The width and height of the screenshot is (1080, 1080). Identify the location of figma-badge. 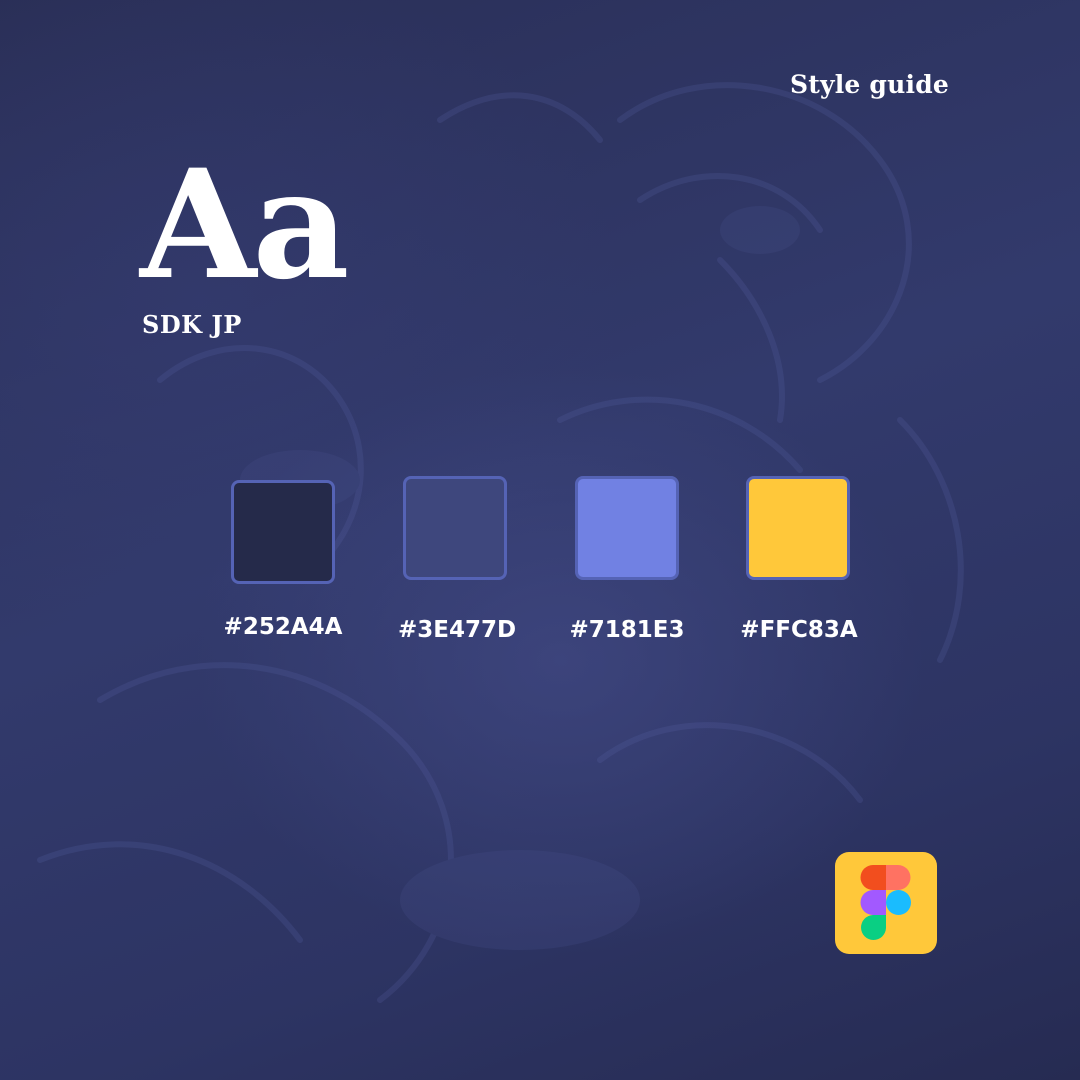
(886, 903).